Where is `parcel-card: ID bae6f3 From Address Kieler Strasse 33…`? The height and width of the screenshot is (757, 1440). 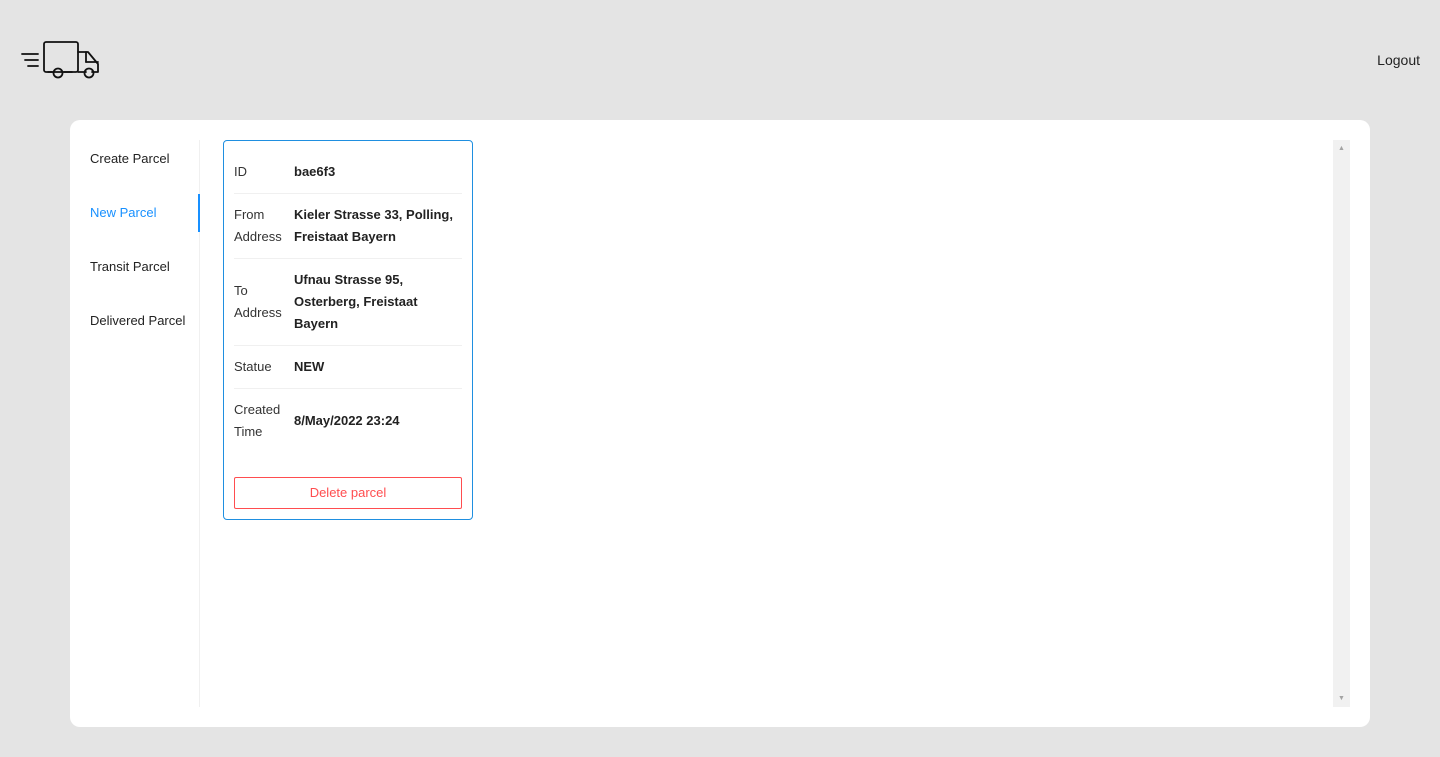
parcel-card: ID bae6f3 From Address Kieler Strasse 33… is located at coordinates (348, 330).